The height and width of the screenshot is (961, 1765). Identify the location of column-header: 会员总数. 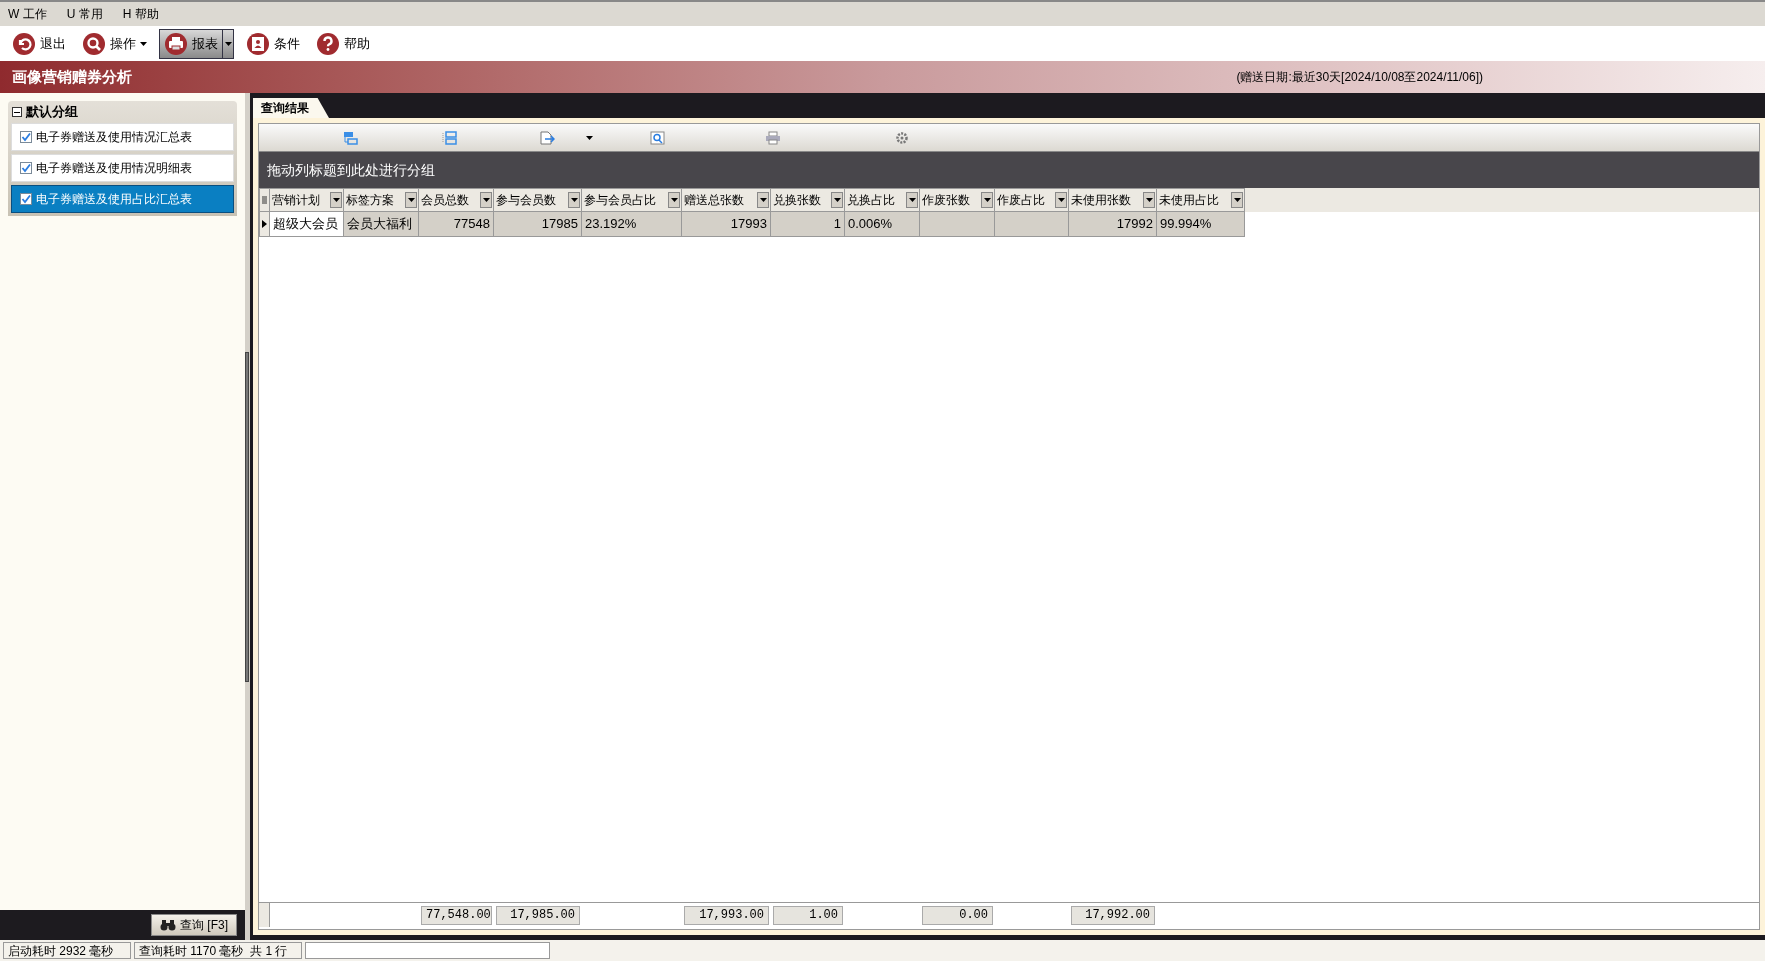
(456, 200).